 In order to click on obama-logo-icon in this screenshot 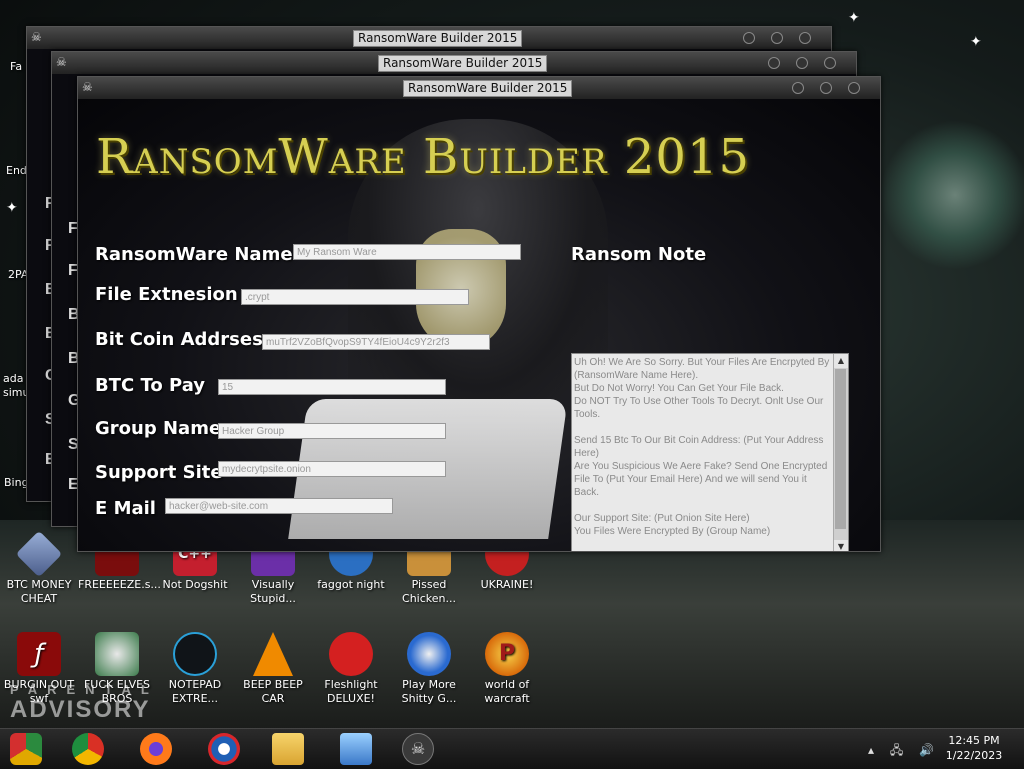, I will do `click(224, 749)`.